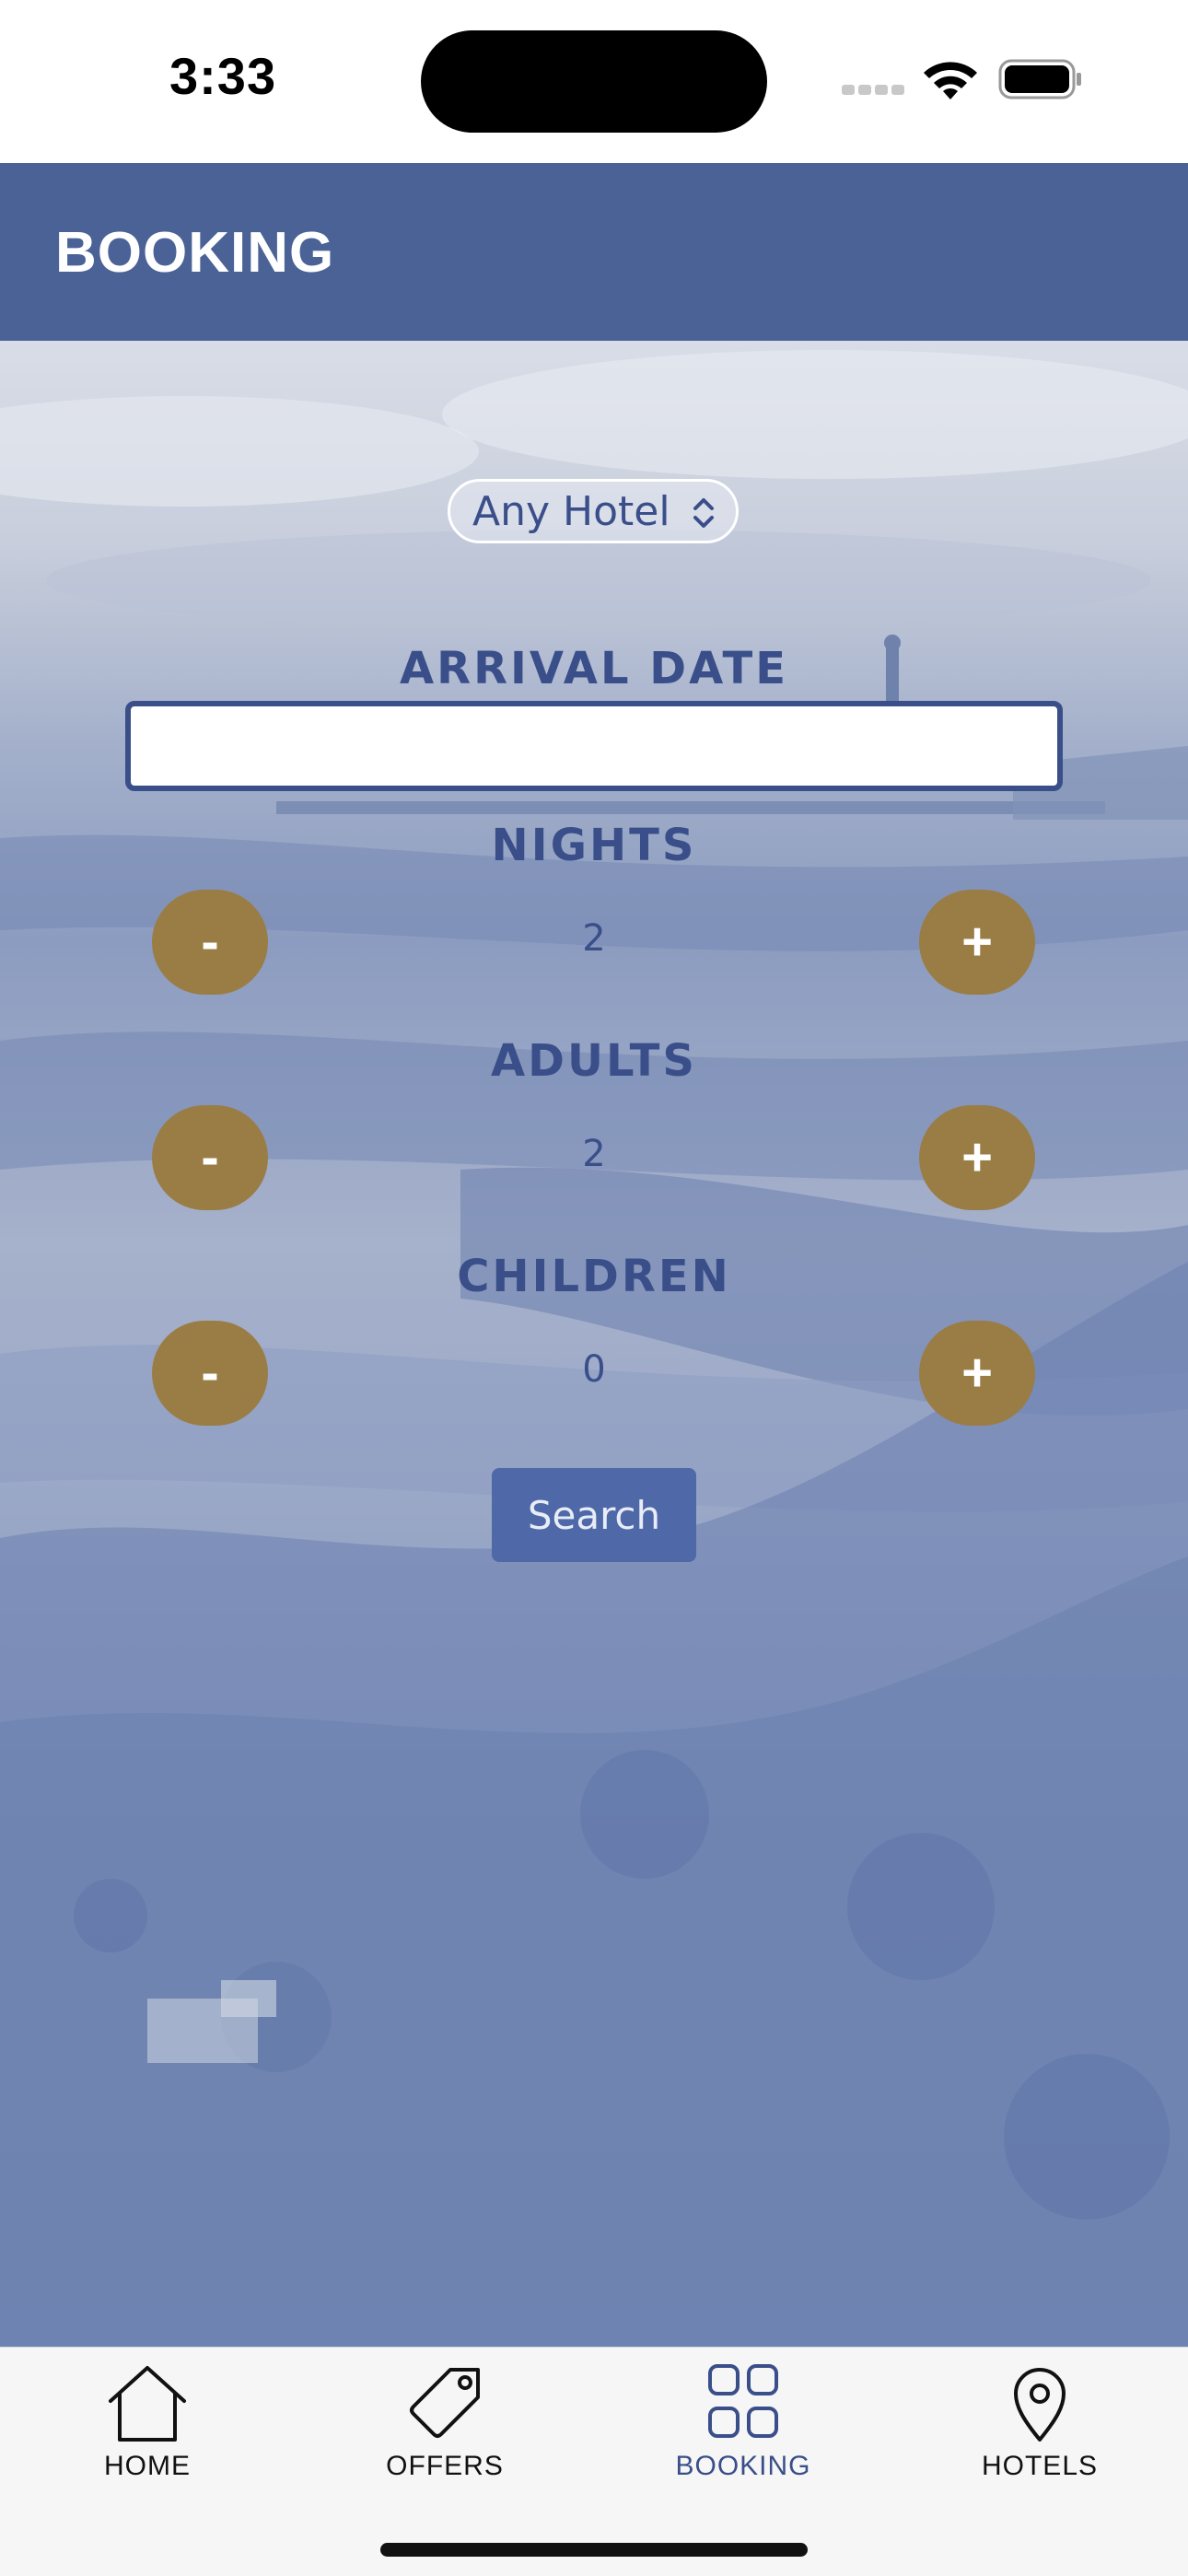 This screenshot has height=2576, width=1188. I want to click on tab-home: HOME, so click(147, 2426).